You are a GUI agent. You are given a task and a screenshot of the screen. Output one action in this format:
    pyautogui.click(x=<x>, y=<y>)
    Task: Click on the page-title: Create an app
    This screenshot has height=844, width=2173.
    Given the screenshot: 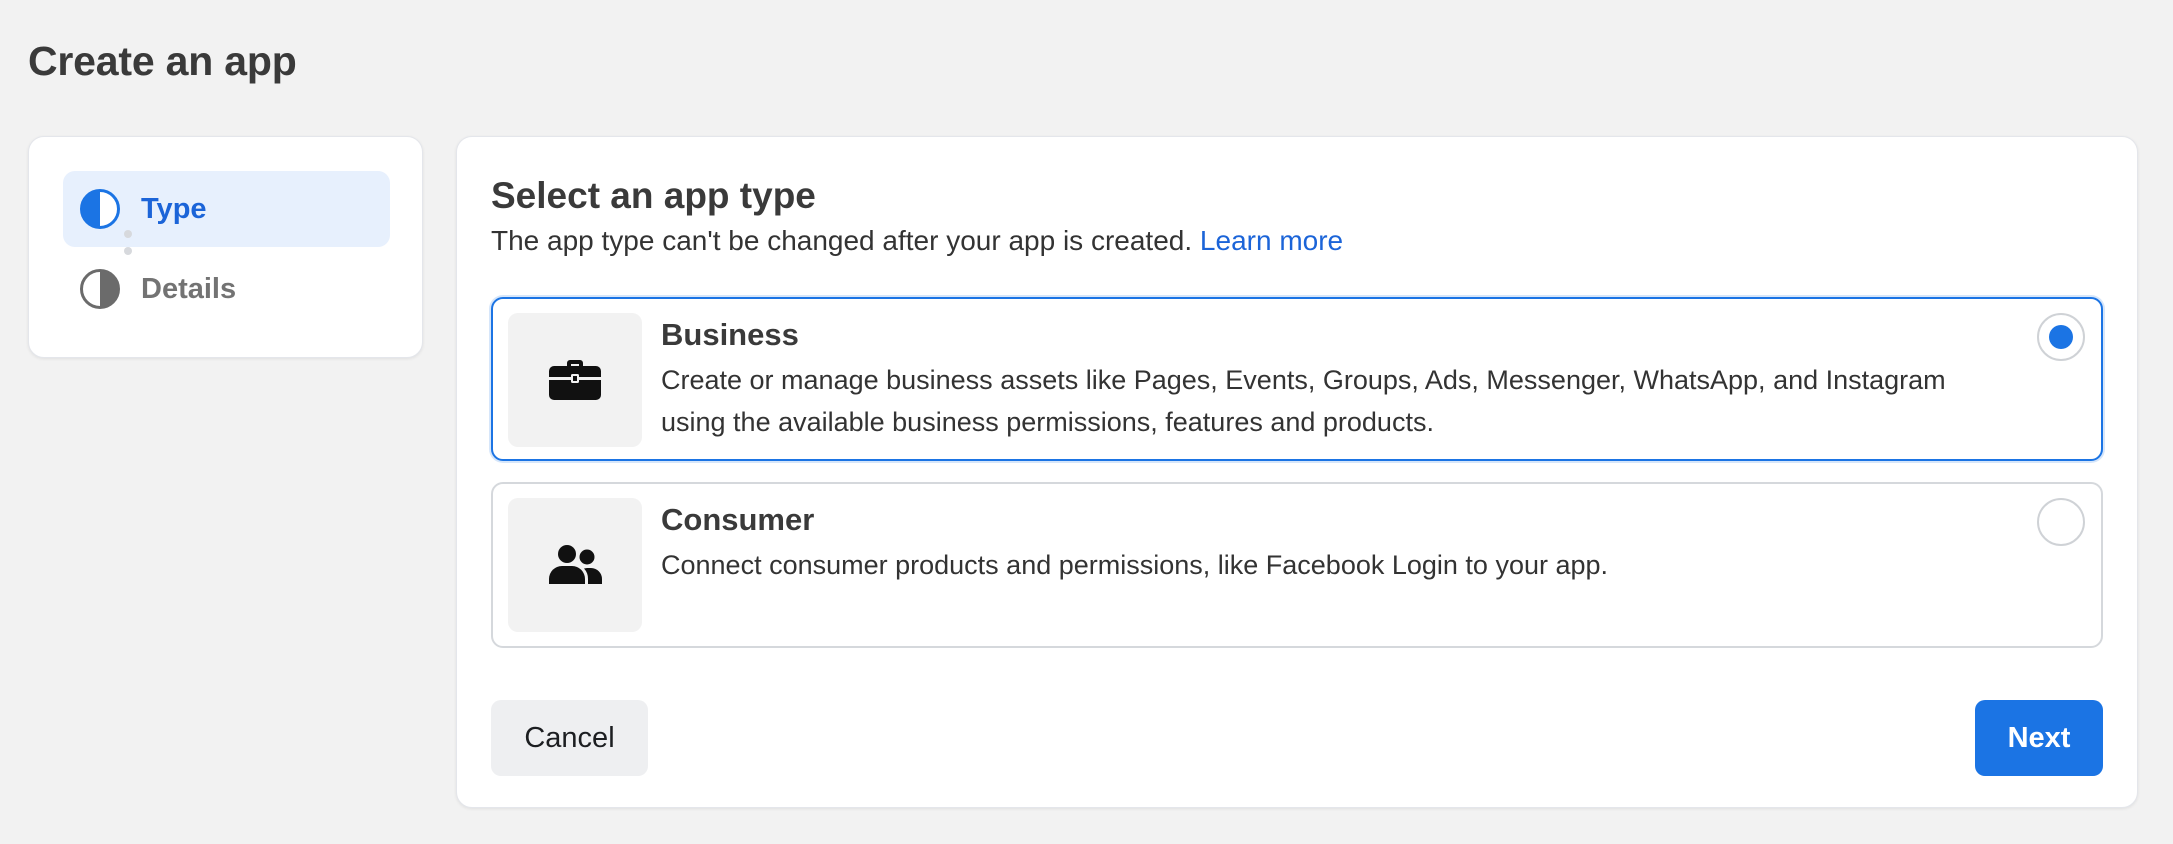 What is the action you would take?
    pyautogui.click(x=162, y=61)
    